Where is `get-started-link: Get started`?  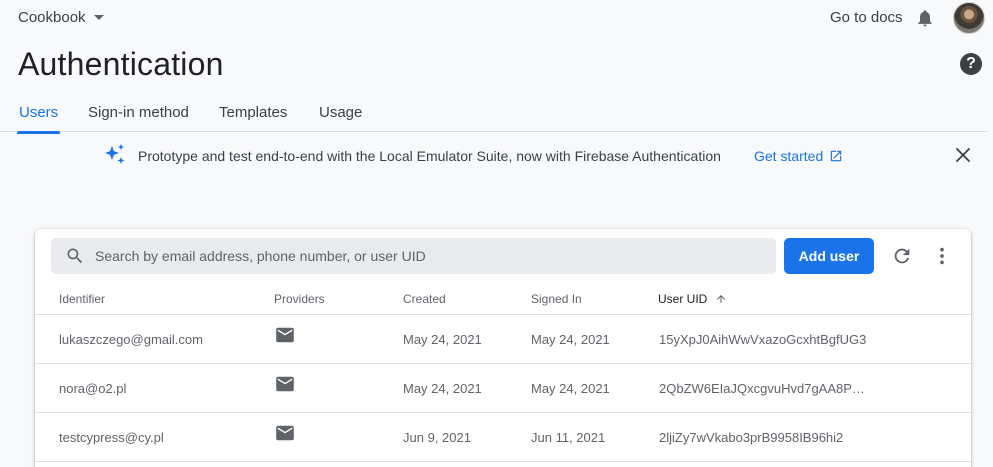
get-started-link: Get started is located at coordinates (798, 156).